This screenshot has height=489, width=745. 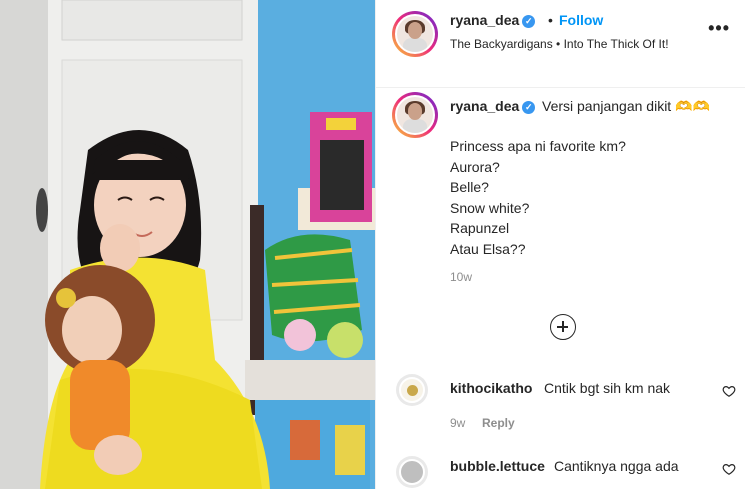 What do you see at coordinates (488, 248) in the screenshot?
I see `caption-line: Atau Elsa??` at bounding box center [488, 248].